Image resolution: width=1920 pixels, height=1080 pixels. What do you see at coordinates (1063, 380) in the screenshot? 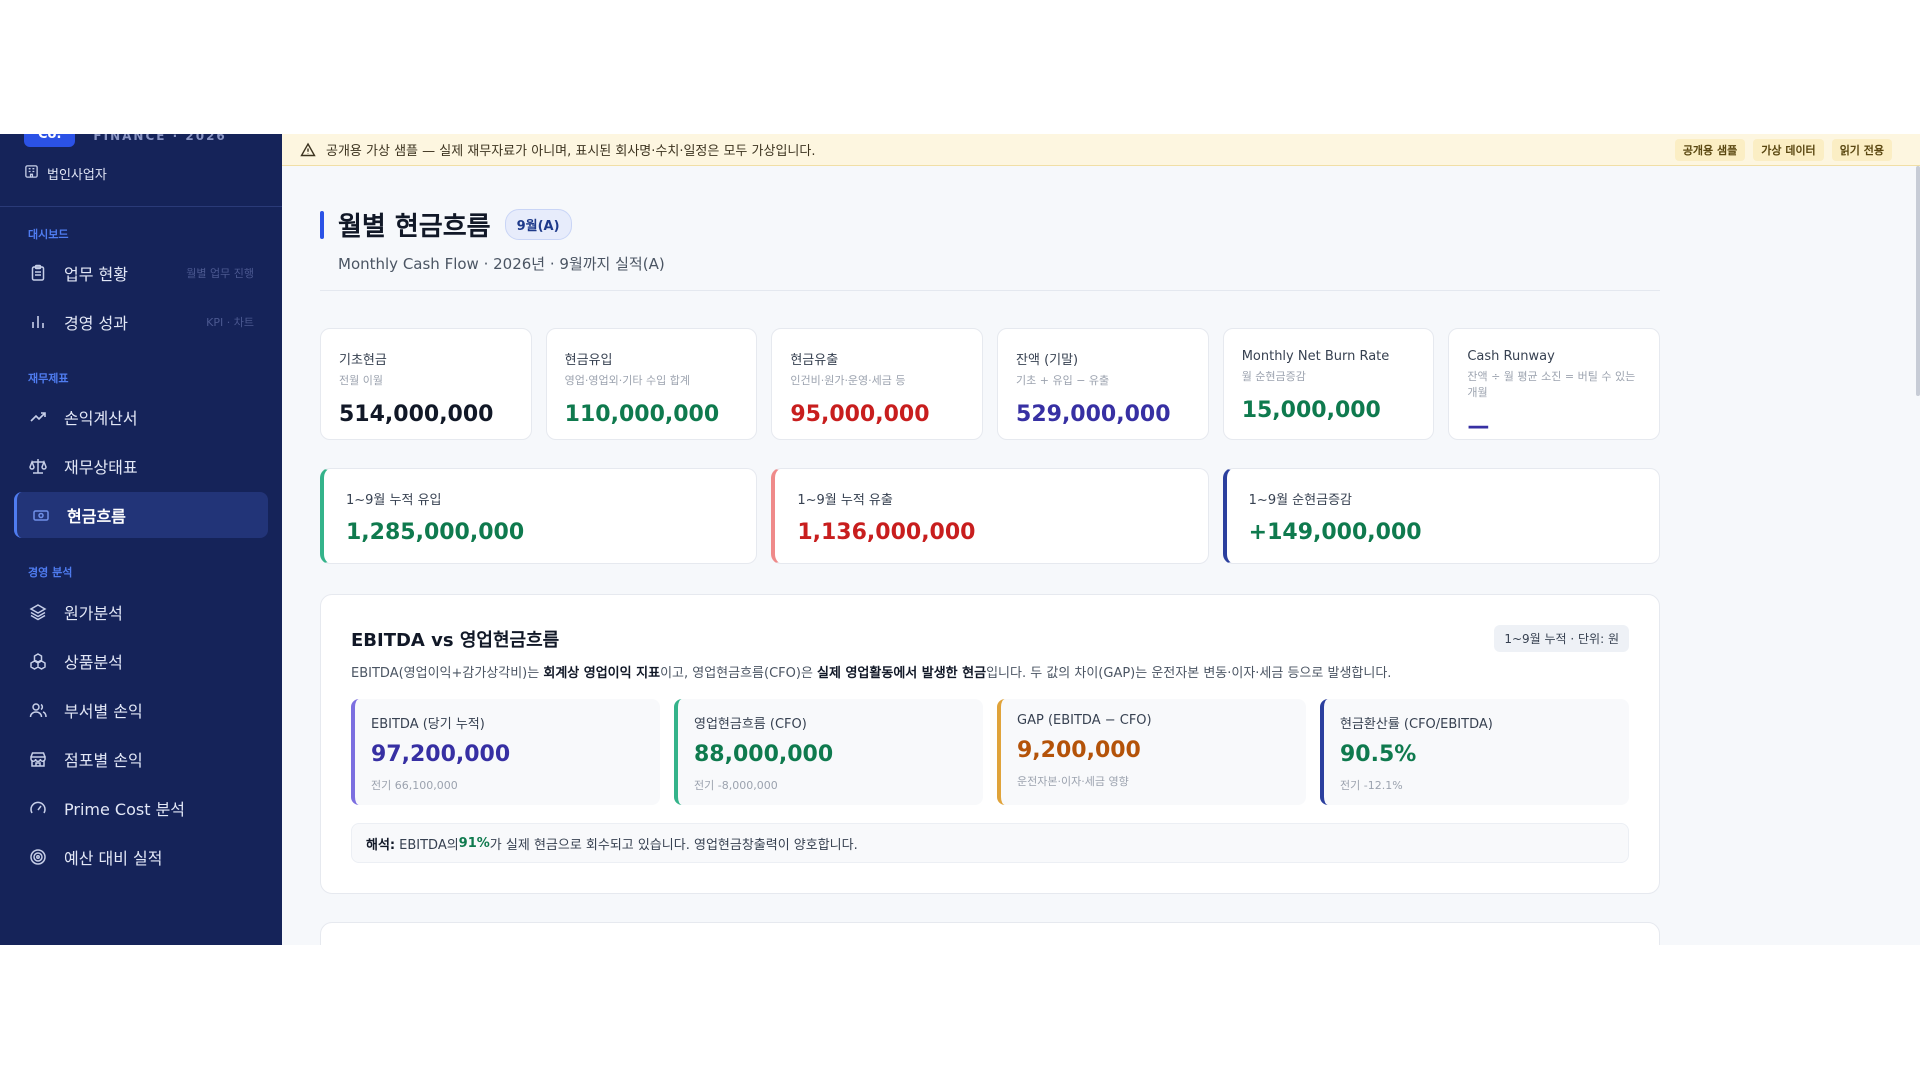
I see `kpi-hint: 기초 + 유입 − 유출` at bounding box center [1063, 380].